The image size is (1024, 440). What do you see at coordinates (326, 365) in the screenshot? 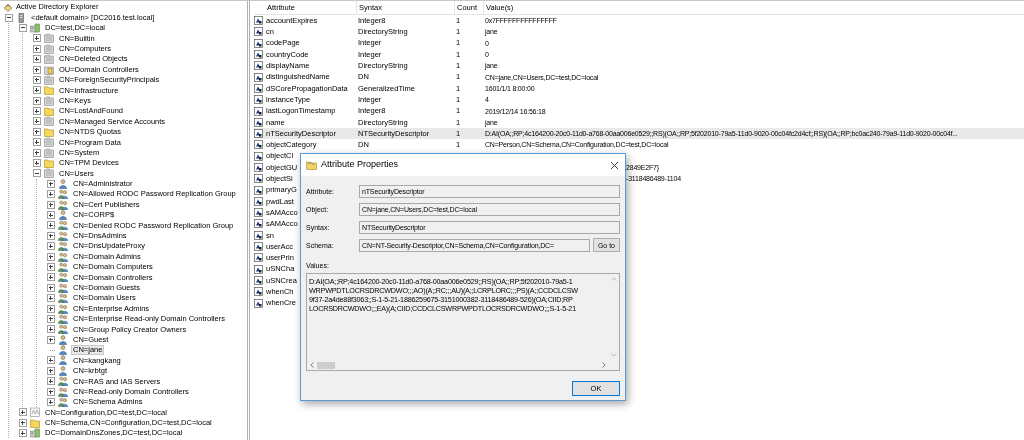
I see `scroll-thumb` at bounding box center [326, 365].